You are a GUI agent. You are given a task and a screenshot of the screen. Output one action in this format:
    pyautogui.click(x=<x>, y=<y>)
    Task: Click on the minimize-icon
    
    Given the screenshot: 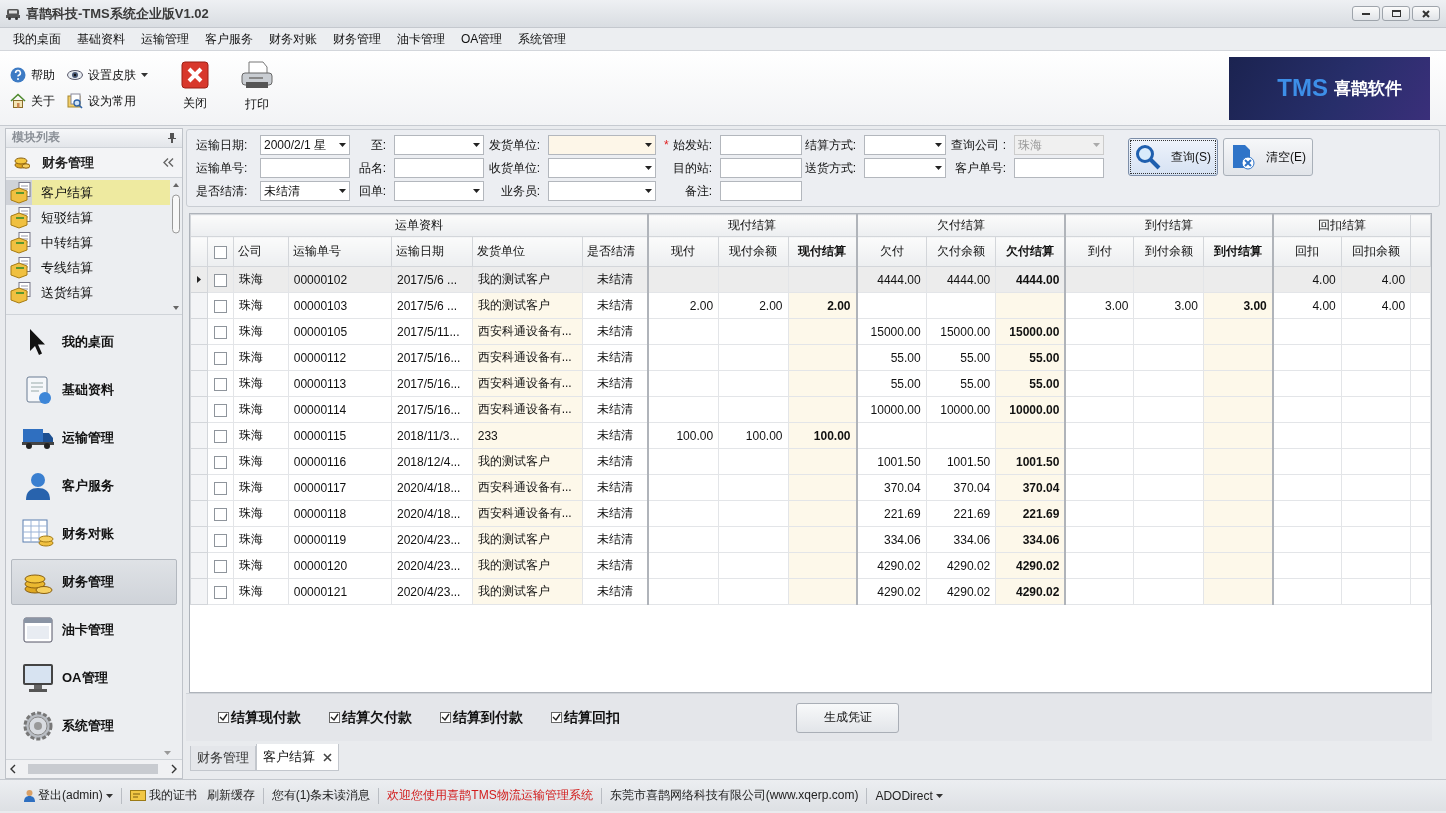 What is the action you would take?
    pyautogui.click(x=1366, y=13)
    